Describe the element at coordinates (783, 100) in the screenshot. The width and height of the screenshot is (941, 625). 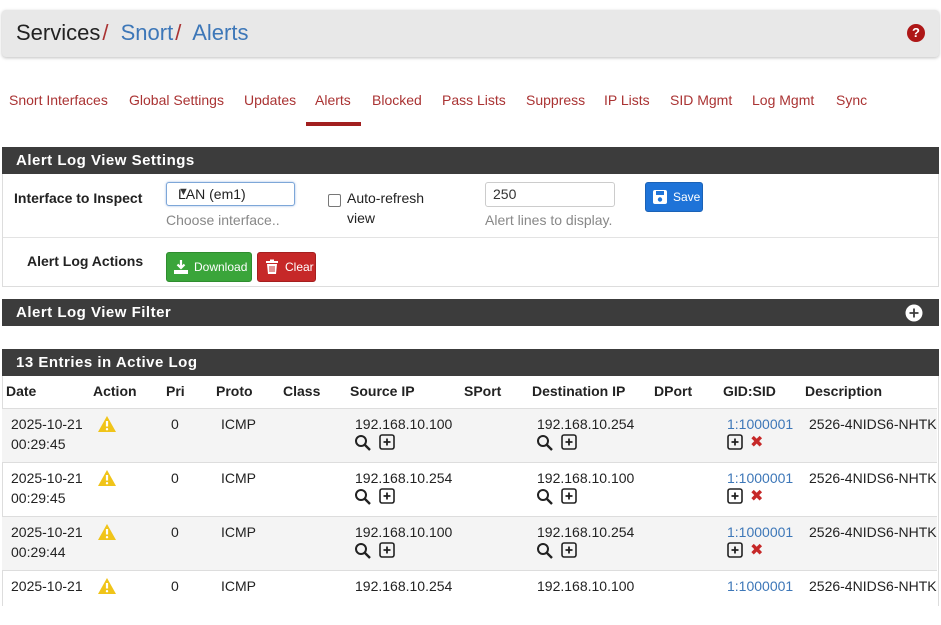
I see `tab-log-mgmt: Log Mgmt` at that location.